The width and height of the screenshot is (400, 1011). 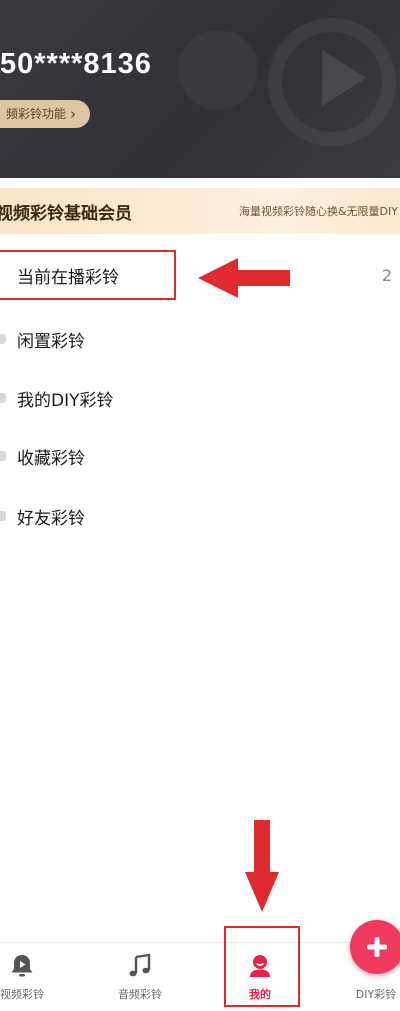 What do you see at coordinates (73, 113) in the screenshot?
I see `chevron-right-icon: ›` at bounding box center [73, 113].